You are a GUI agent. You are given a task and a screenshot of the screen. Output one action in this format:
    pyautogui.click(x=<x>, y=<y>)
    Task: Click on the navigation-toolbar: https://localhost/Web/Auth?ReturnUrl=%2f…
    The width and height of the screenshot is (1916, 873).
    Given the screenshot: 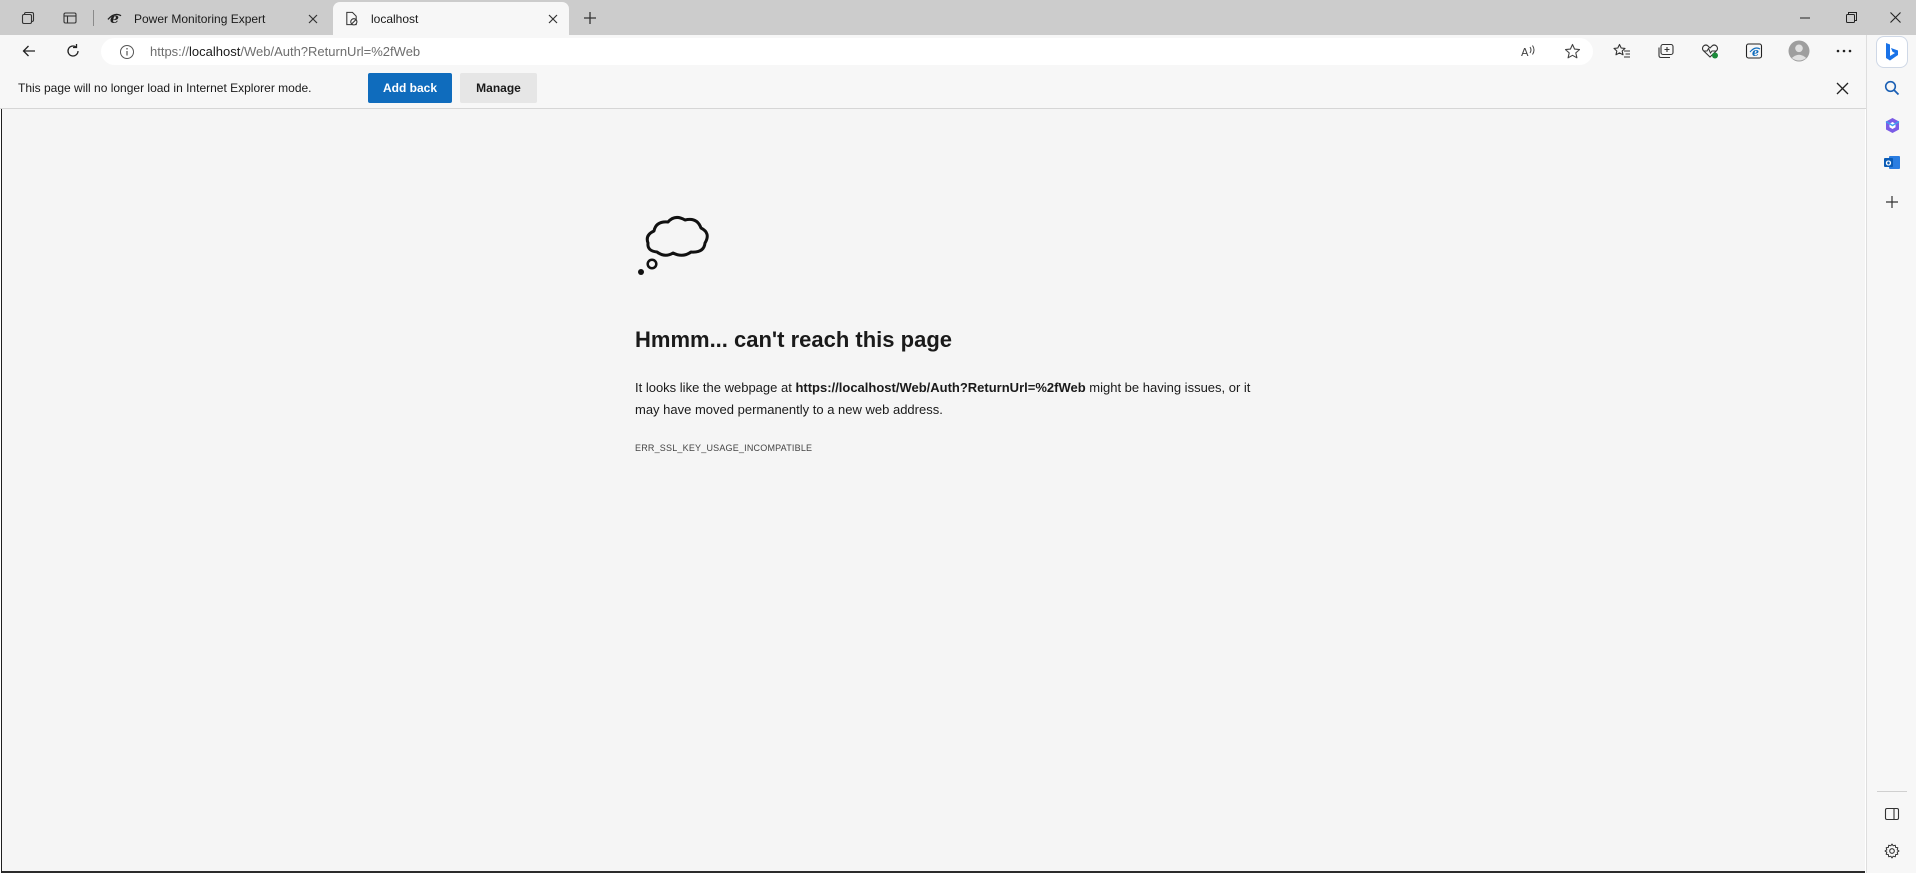 What is the action you would take?
    pyautogui.click(x=958, y=51)
    